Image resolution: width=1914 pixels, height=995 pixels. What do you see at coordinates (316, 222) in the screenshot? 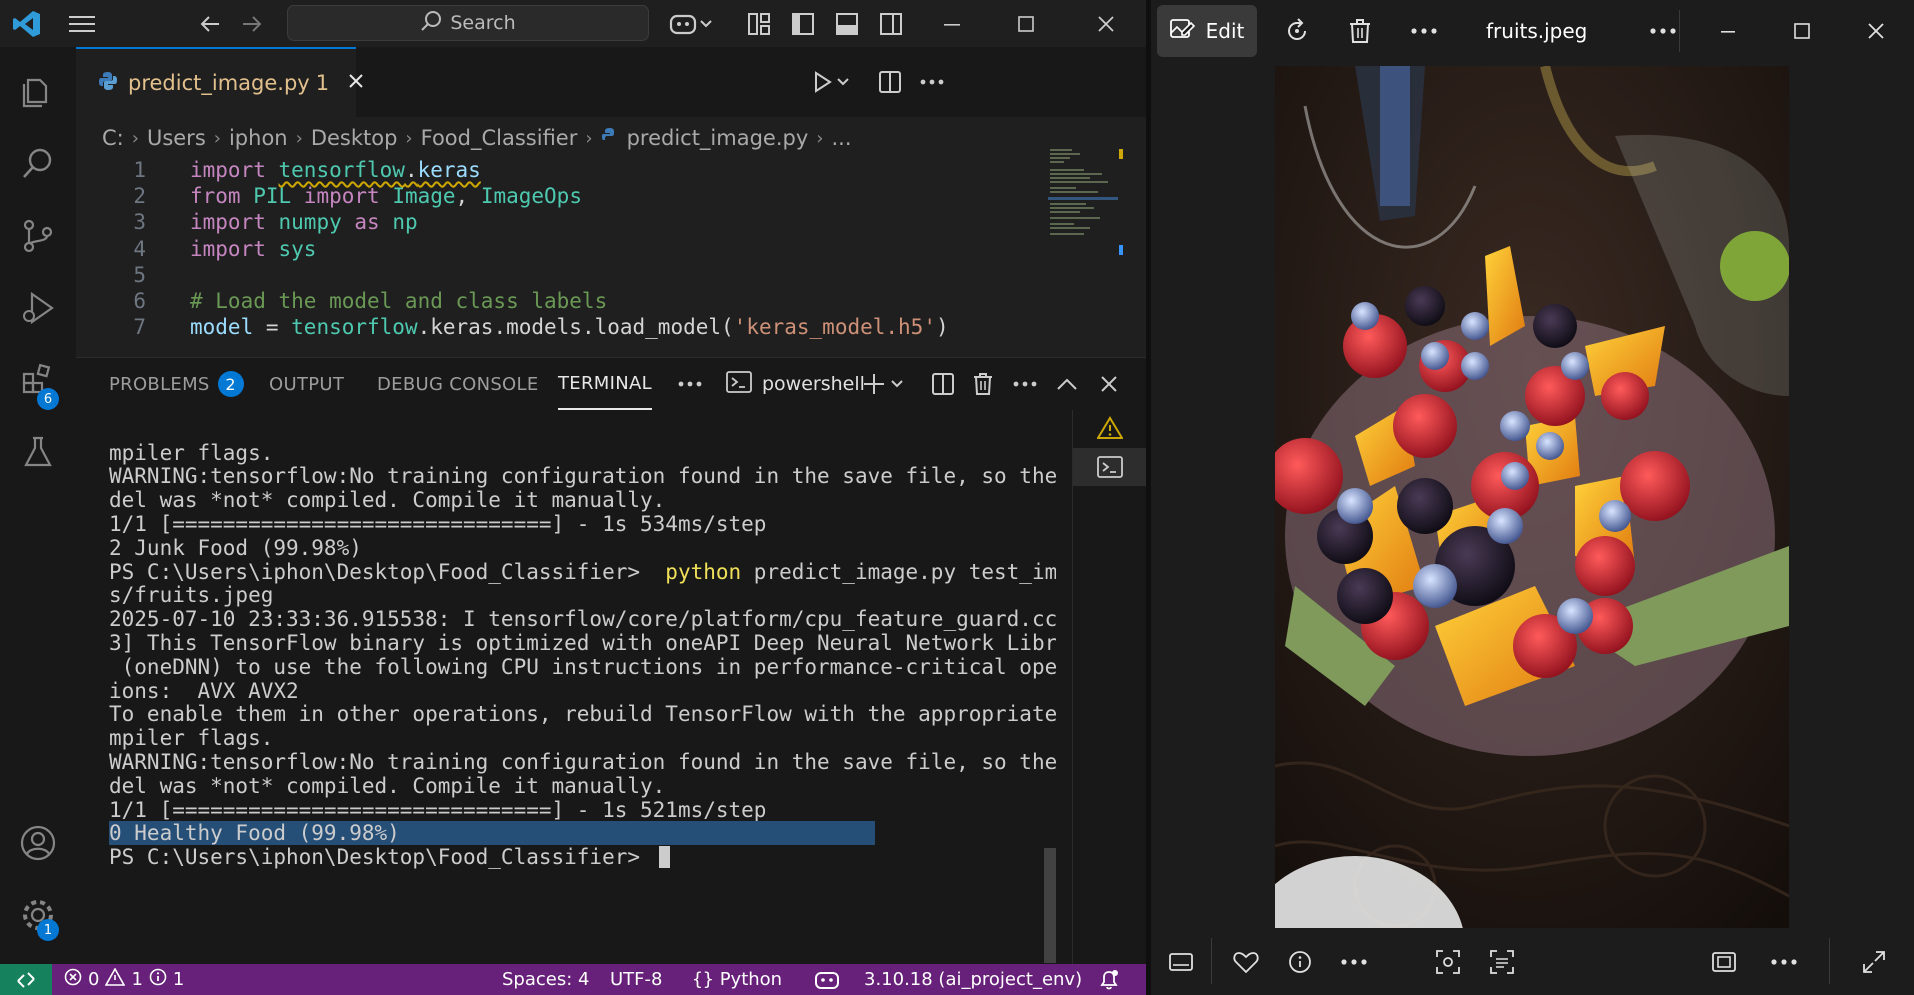
I see `code-token: numpy` at bounding box center [316, 222].